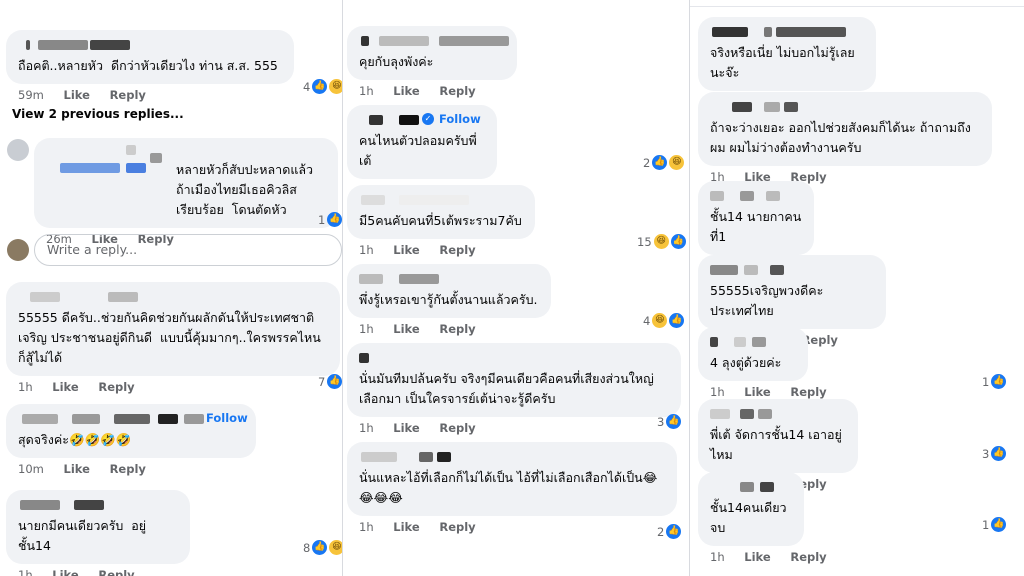  I want to click on comment-text: จริงหรือเนี่ย ไม่บอกไม่รู้เลยนะจ๊ะ, so click(782, 62).